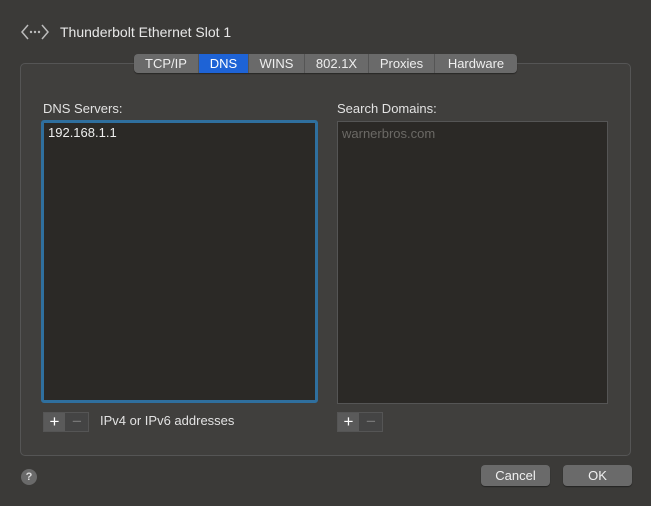 The height and width of the screenshot is (506, 651). Describe the element at coordinates (597, 475) in the screenshot. I see `ok-button: OK` at that location.